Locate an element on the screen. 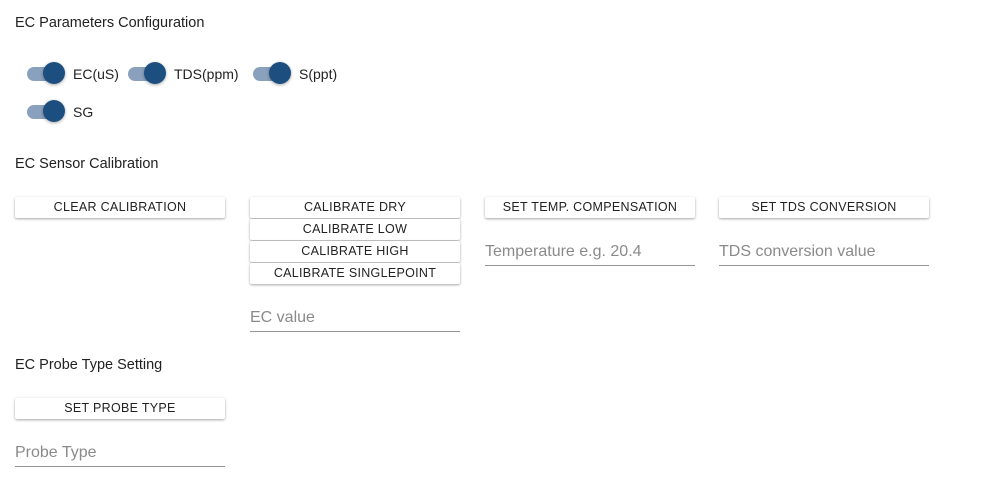  toggle-ec-us-label: EC(uS) is located at coordinates (96, 74).